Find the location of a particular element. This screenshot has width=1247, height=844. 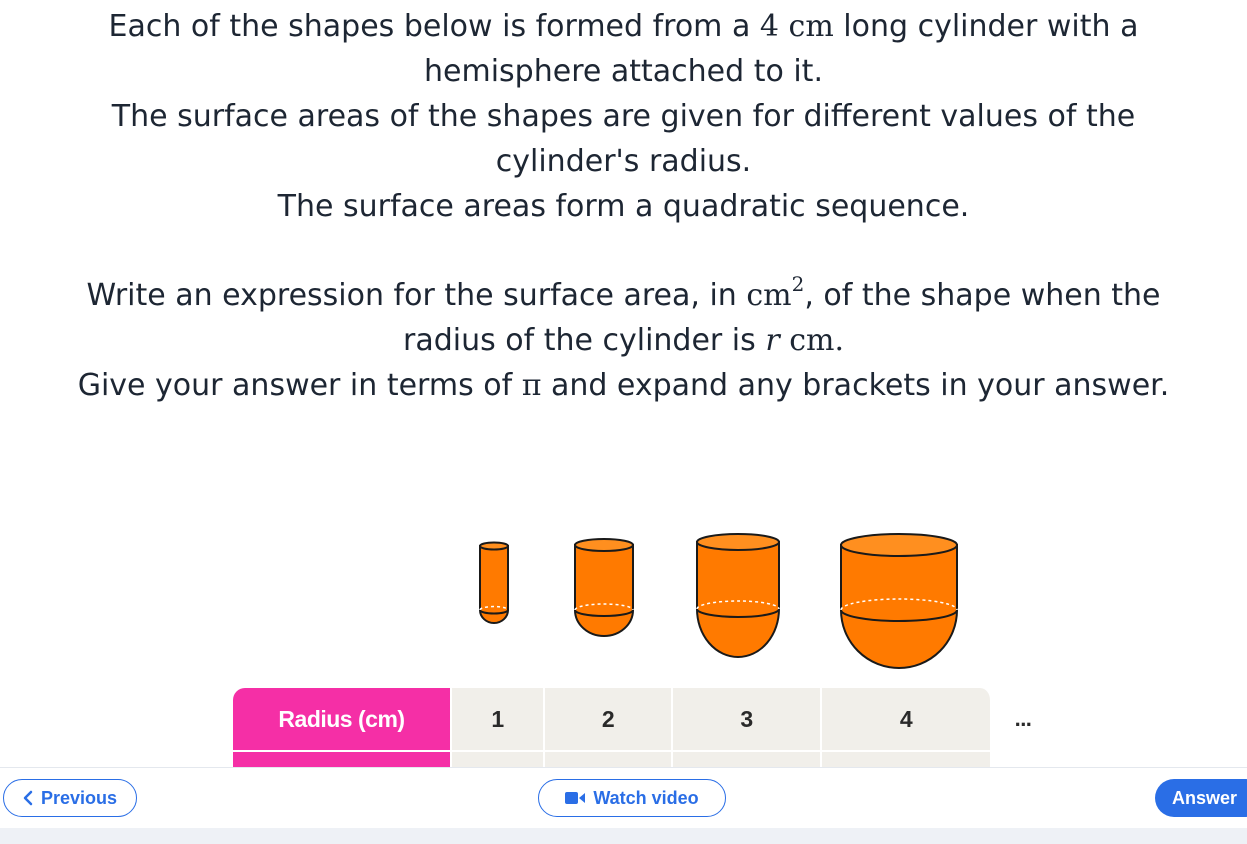

length-value: 4 cm is located at coordinates (797, 26).